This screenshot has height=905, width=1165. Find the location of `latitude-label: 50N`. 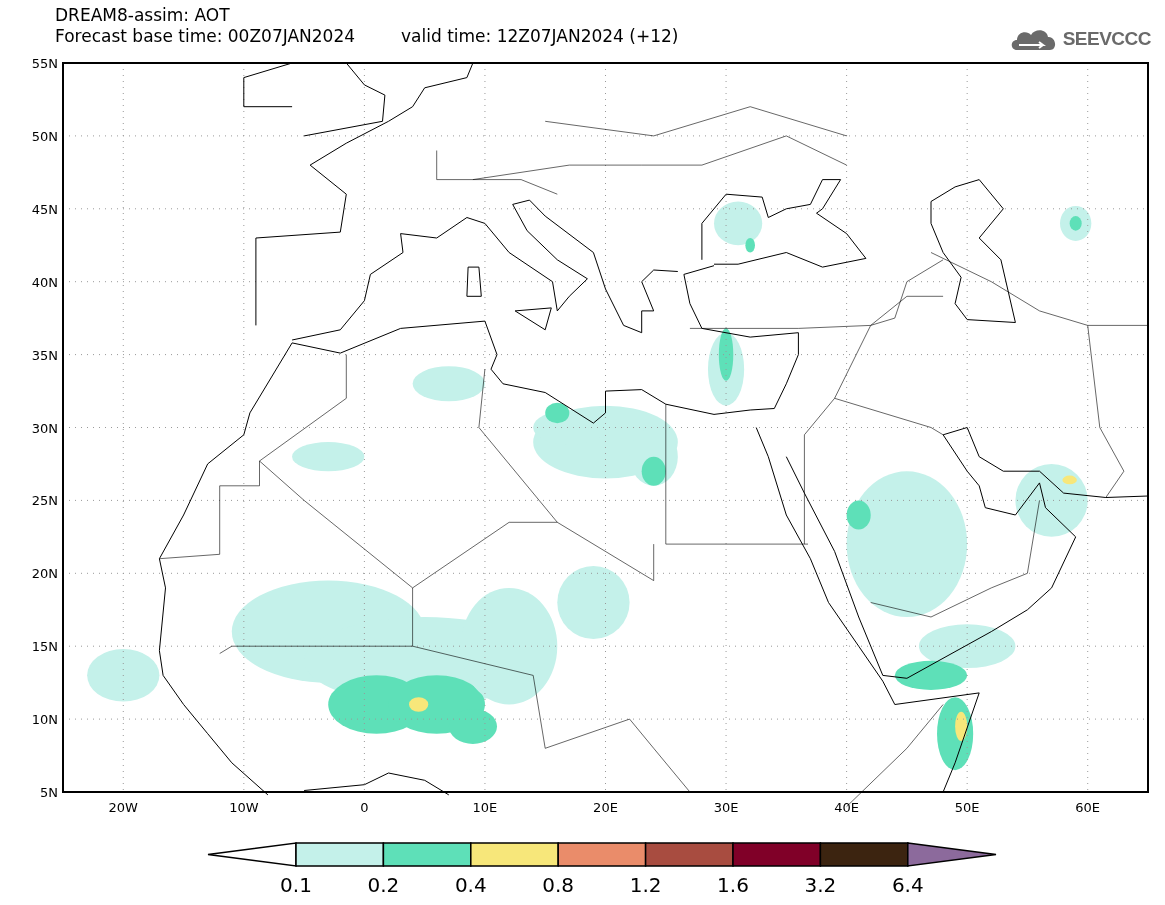

latitude-label: 50N is located at coordinates (44, 136).